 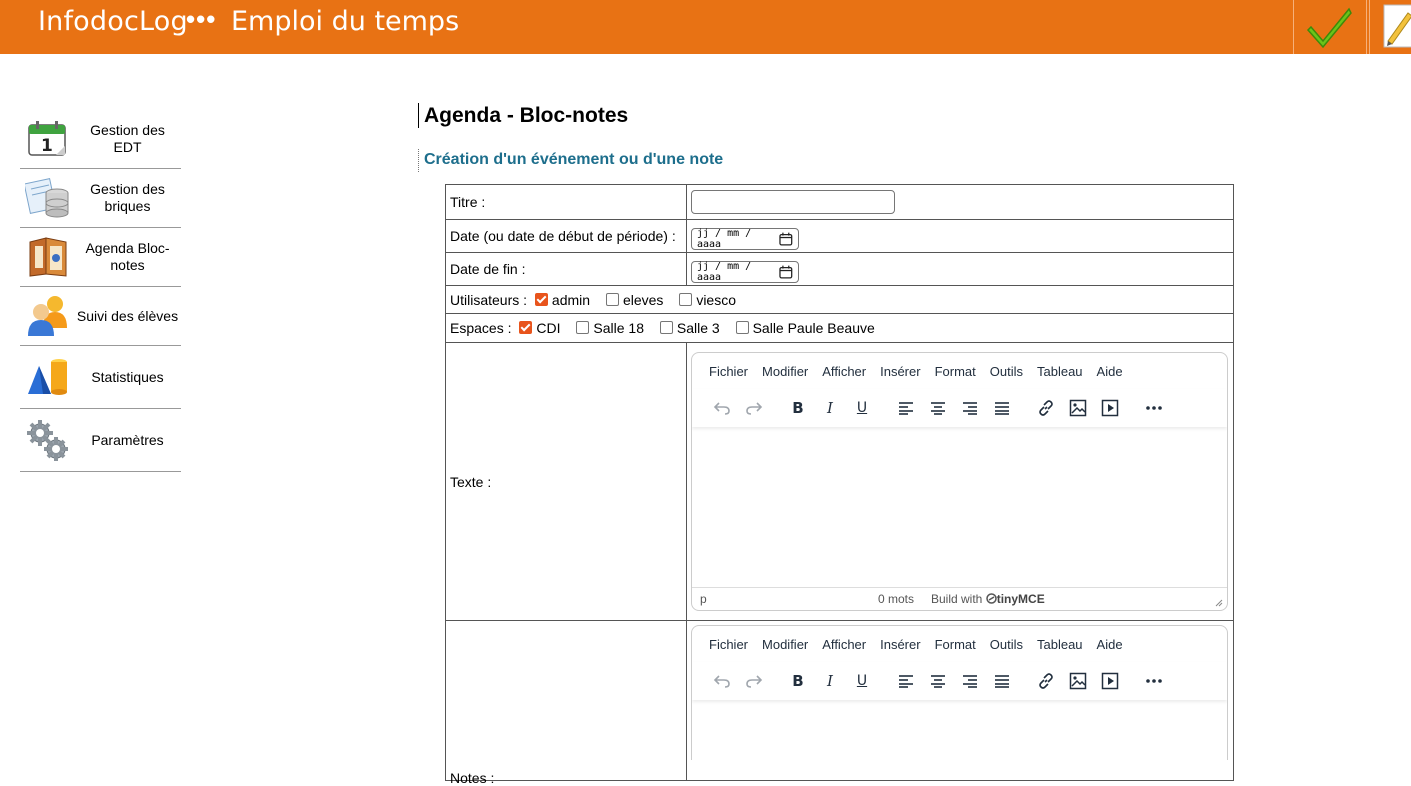 I want to click on texte-editor-area, so click(x=959, y=507).